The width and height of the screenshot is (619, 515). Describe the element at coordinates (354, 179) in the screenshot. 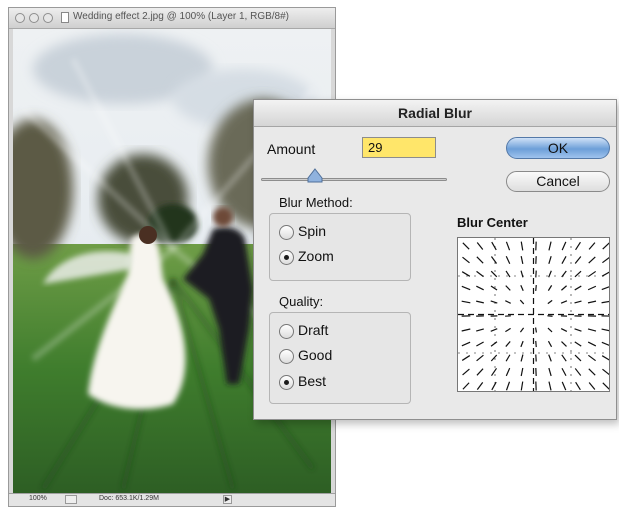

I see `amount-slider` at that location.